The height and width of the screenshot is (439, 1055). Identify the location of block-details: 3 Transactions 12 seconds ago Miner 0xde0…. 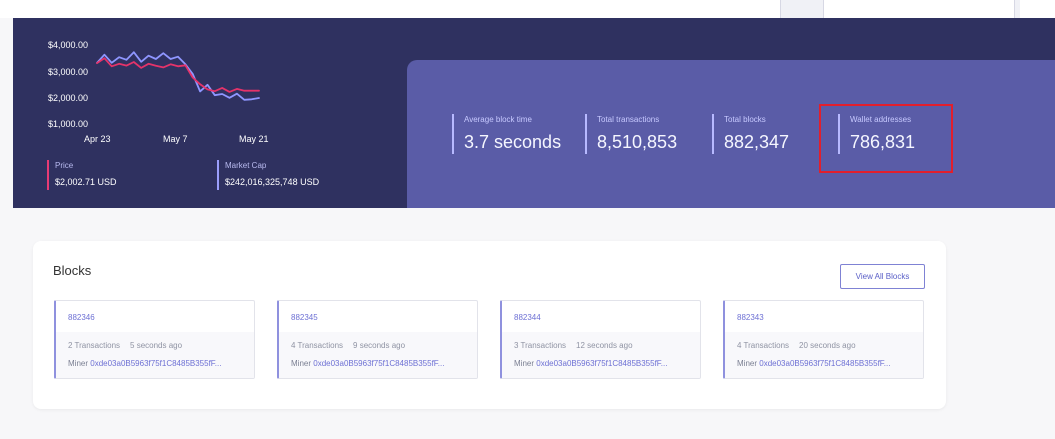
(601, 355).